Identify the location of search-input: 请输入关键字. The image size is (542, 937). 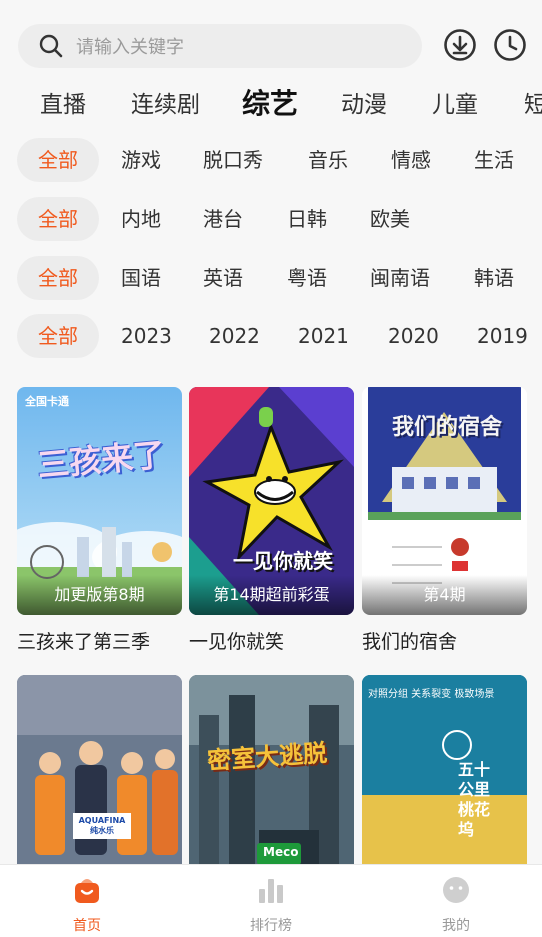
(130, 46).